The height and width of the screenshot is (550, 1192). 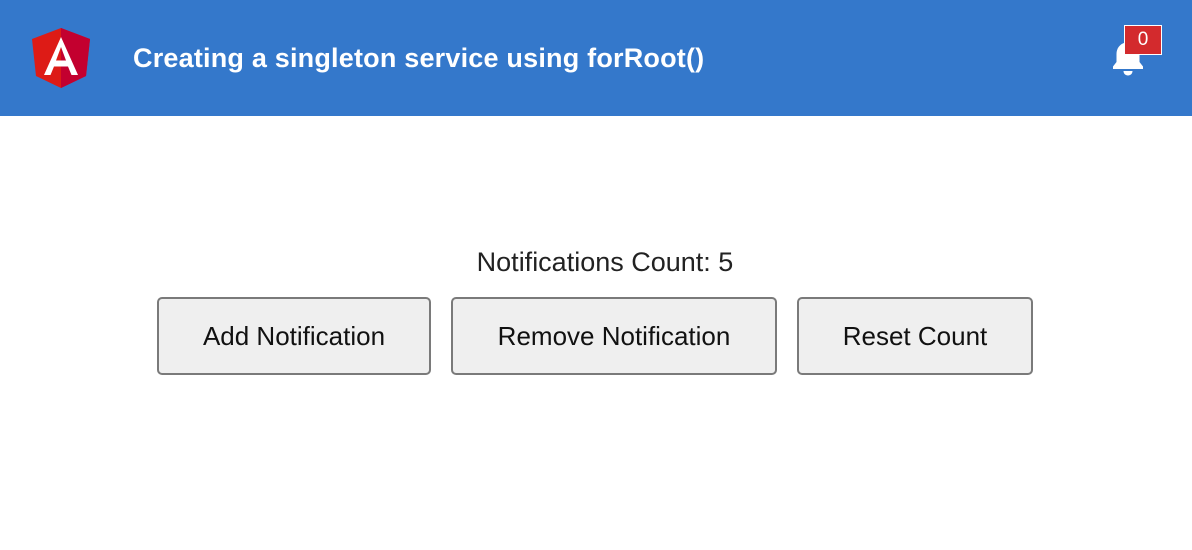 I want to click on add-notification-button: Add Notification, so click(x=294, y=336).